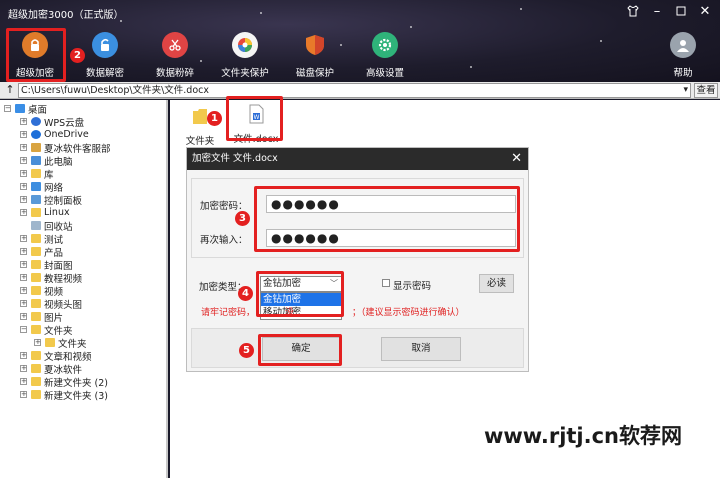 The image size is (720, 478). Describe the element at coordinates (391, 238) in the screenshot. I see `confirm-password-input: ●●●●●●` at that location.